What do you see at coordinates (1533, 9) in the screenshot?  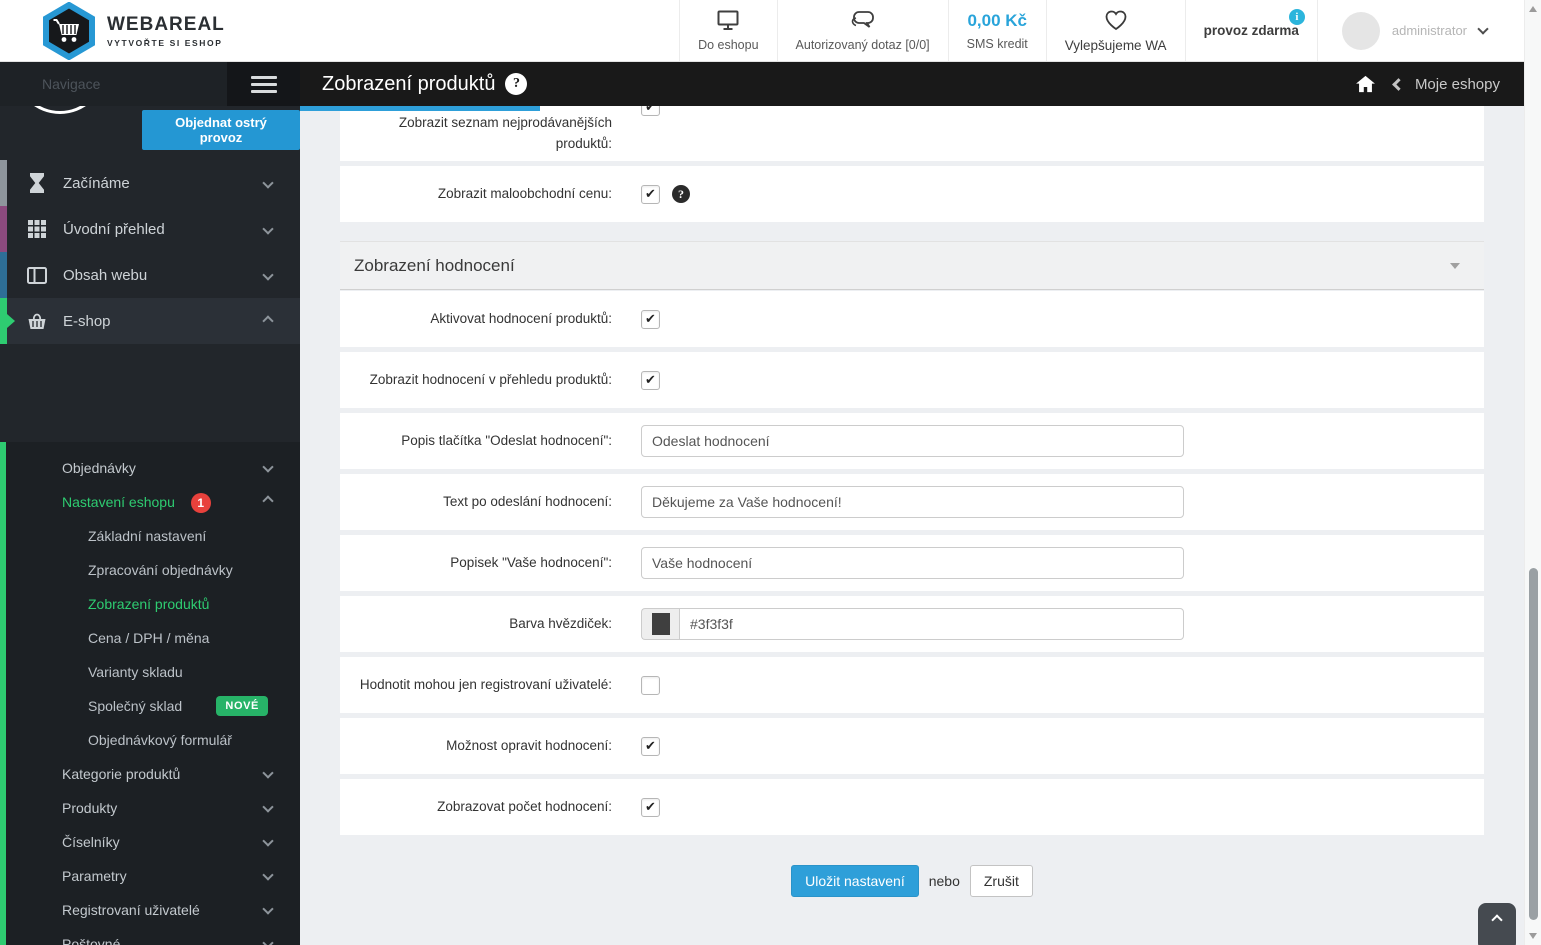 I see `scroll-up-arrow-icon` at bounding box center [1533, 9].